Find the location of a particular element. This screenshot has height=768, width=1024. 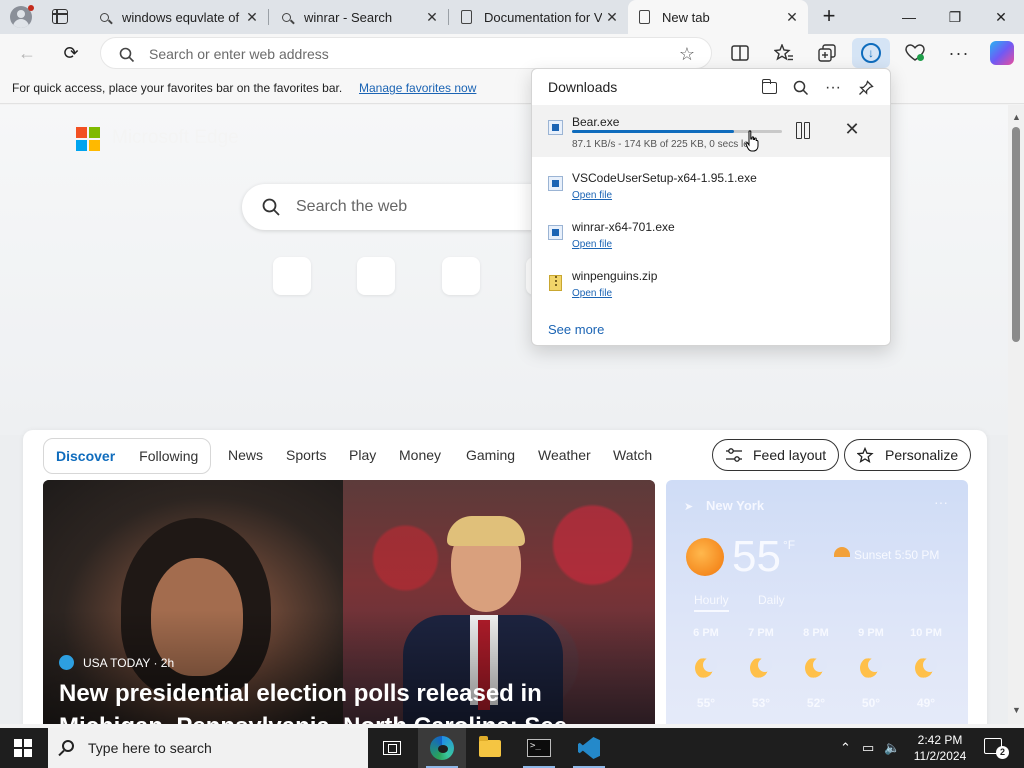

downloads-more-options-icon: ··· is located at coordinates (833, 88).